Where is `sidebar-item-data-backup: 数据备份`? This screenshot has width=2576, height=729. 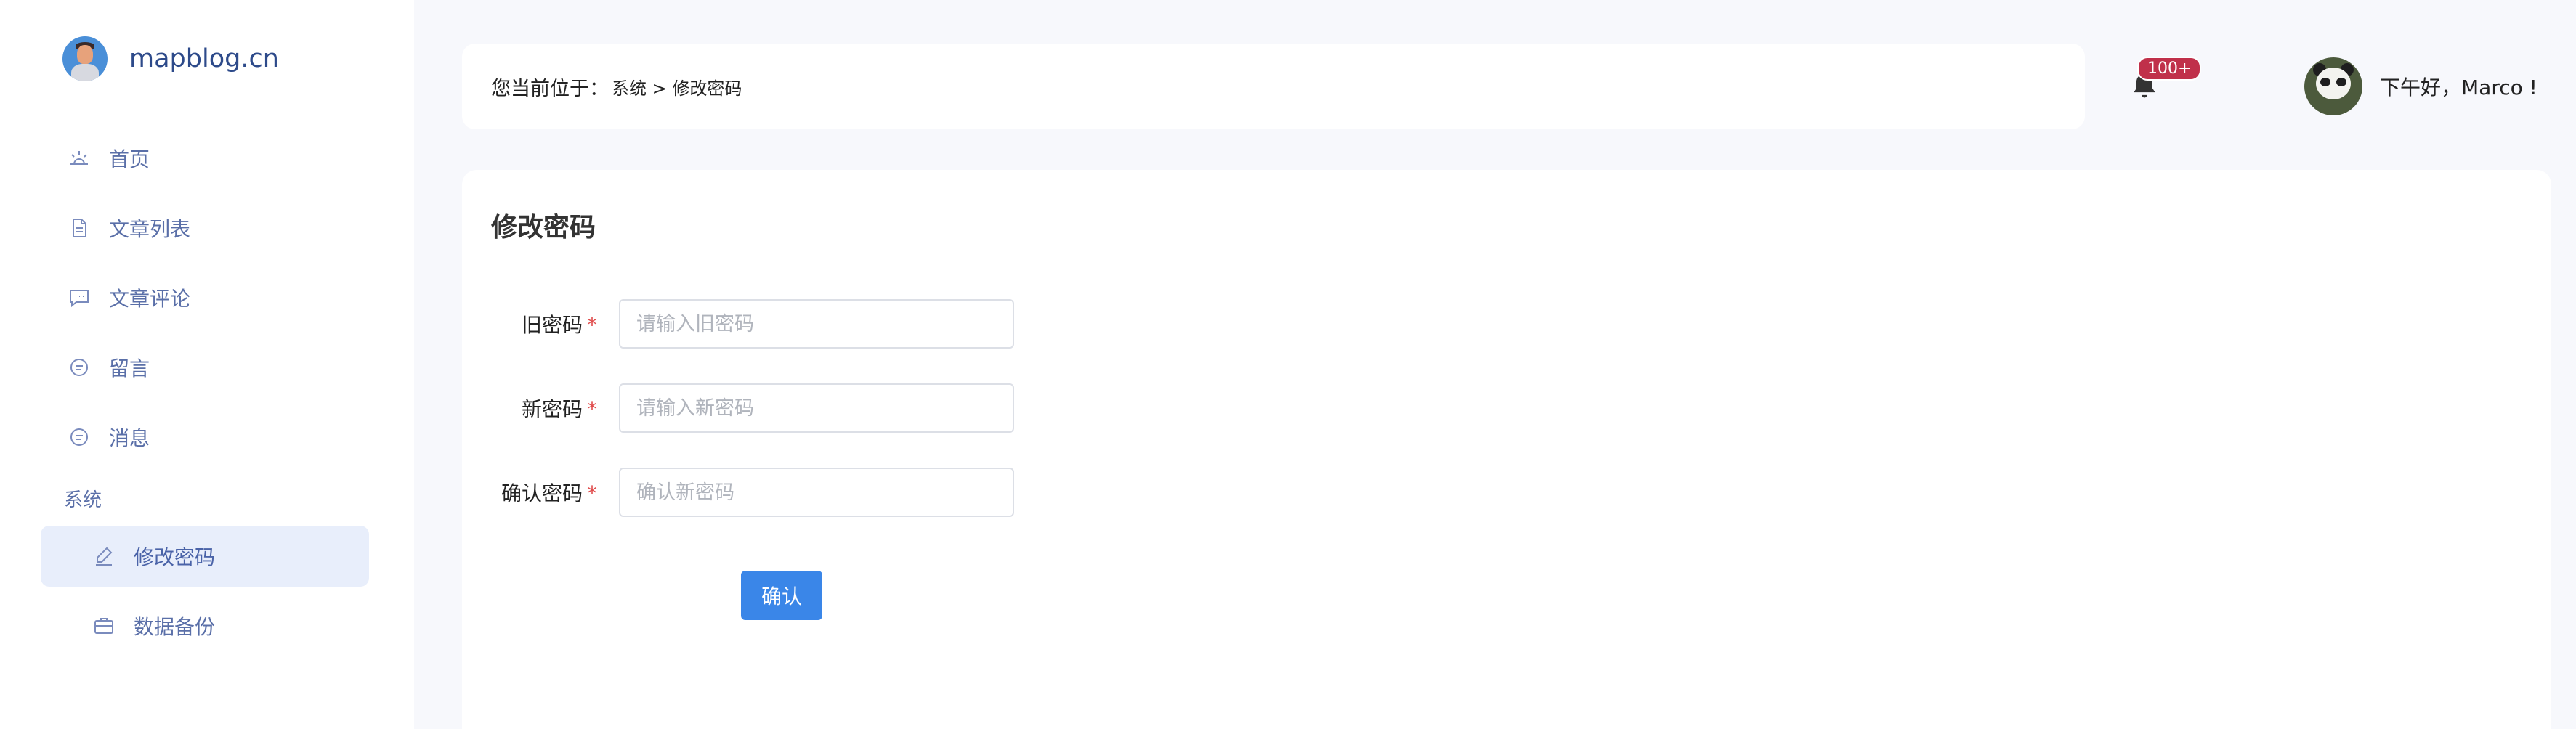 sidebar-item-data-backup: 数据备份 is located at coordinates (205, 625).